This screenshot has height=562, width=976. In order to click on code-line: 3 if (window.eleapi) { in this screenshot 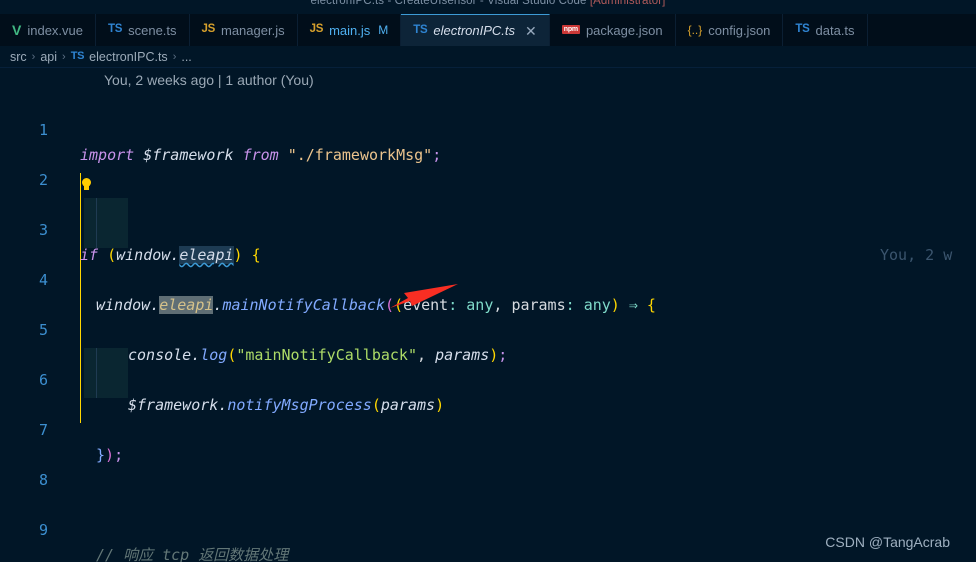, I will do `click(488, 228)`.